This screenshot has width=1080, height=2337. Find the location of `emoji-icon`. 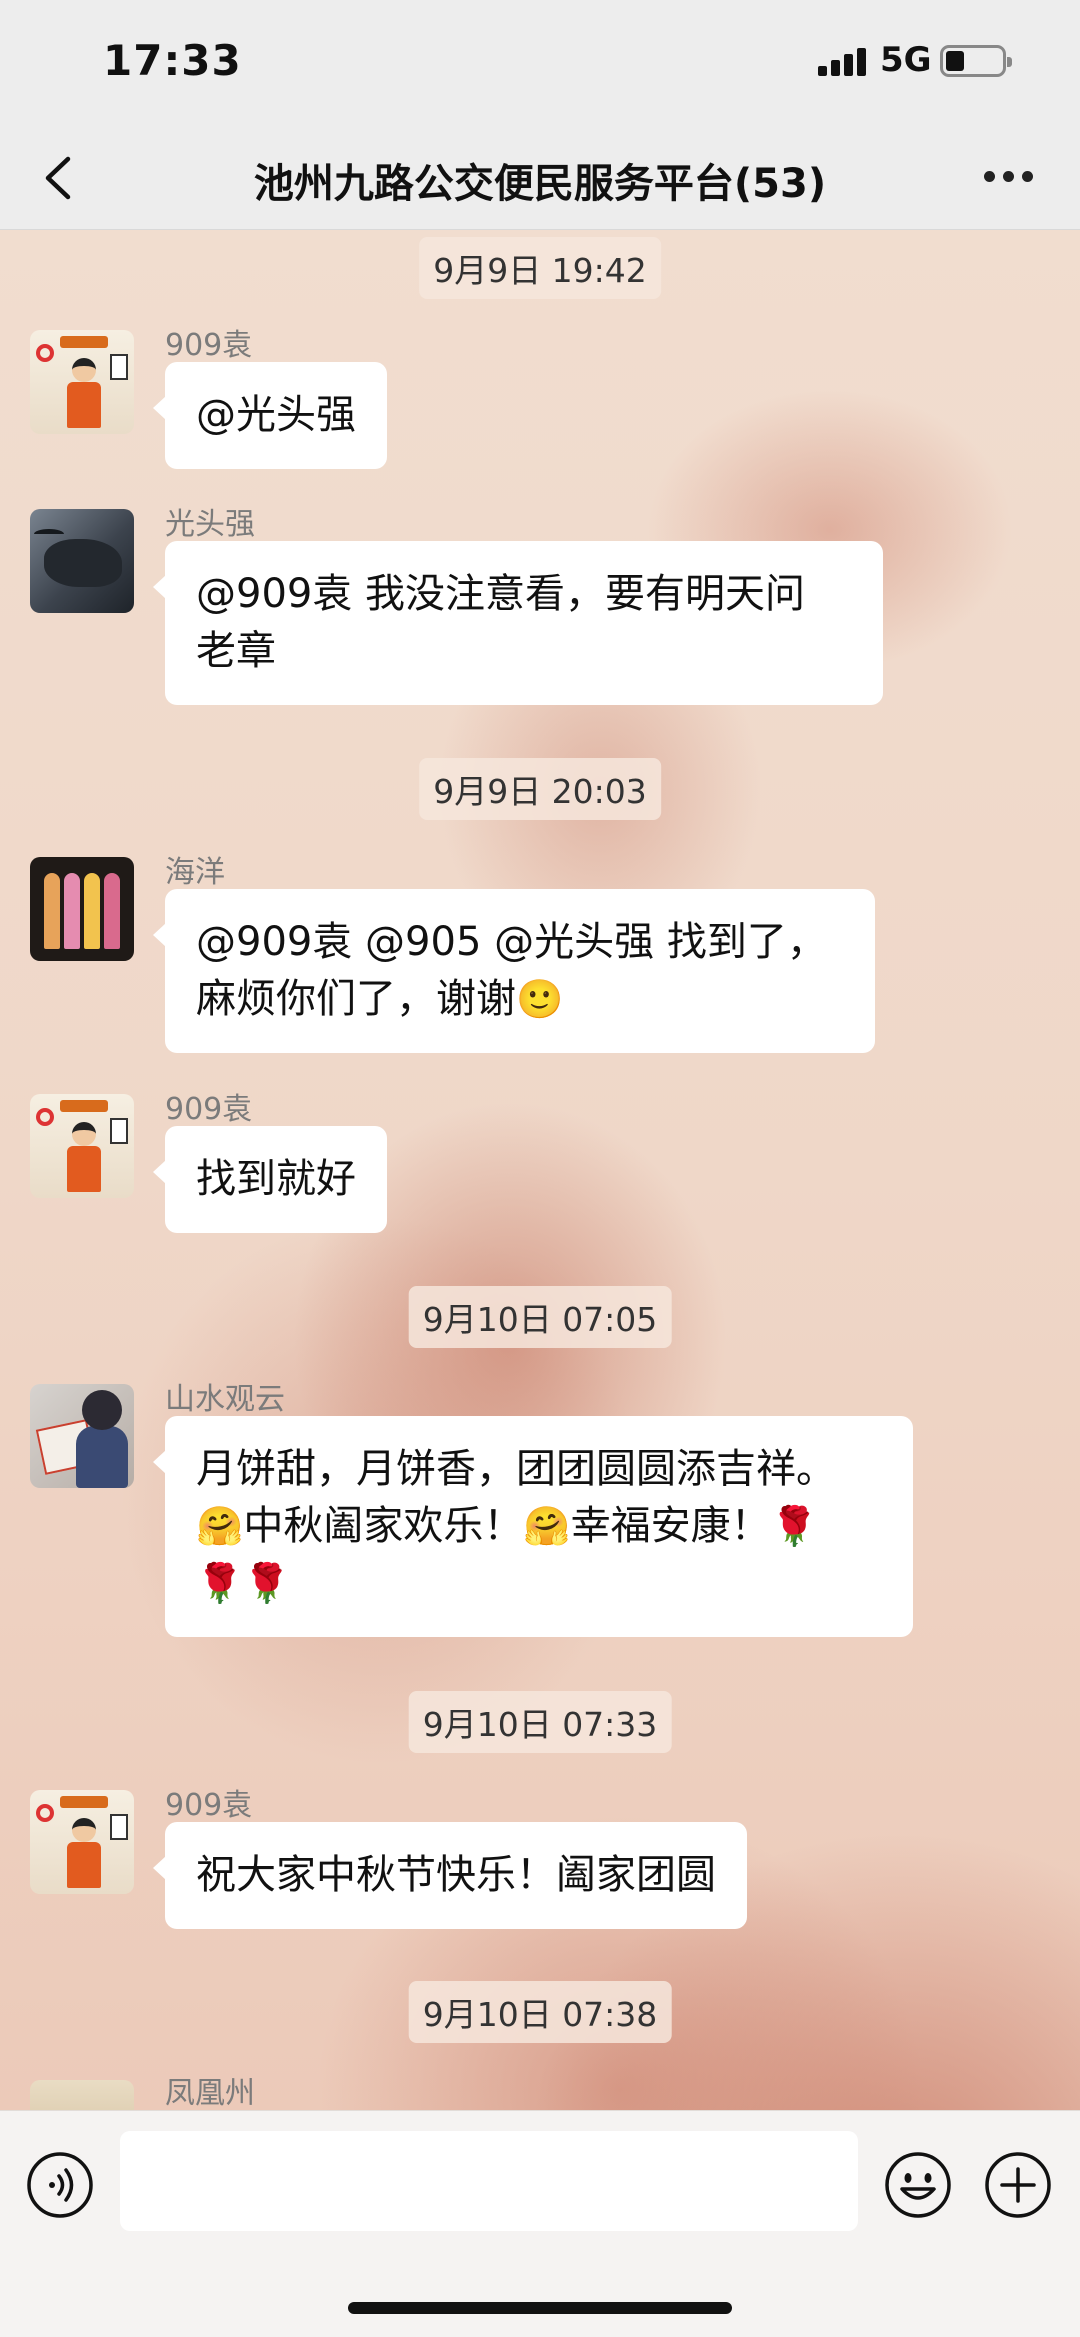

emoji-icon is located at coordinates (918, 2185).